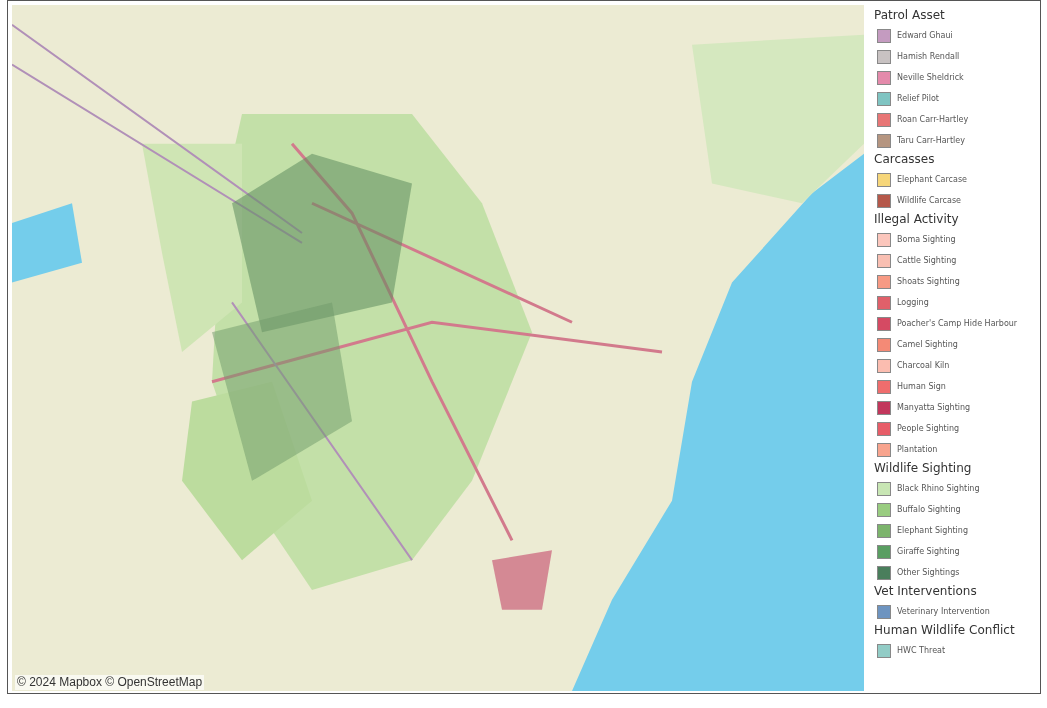 Image resolution: width=1047 pixels, height=708 pixels. What do you see at coordinates (934, 407) in the screenshot?
I see `legend-label: Manyatta Sighting` at bounding box center [934, 407].